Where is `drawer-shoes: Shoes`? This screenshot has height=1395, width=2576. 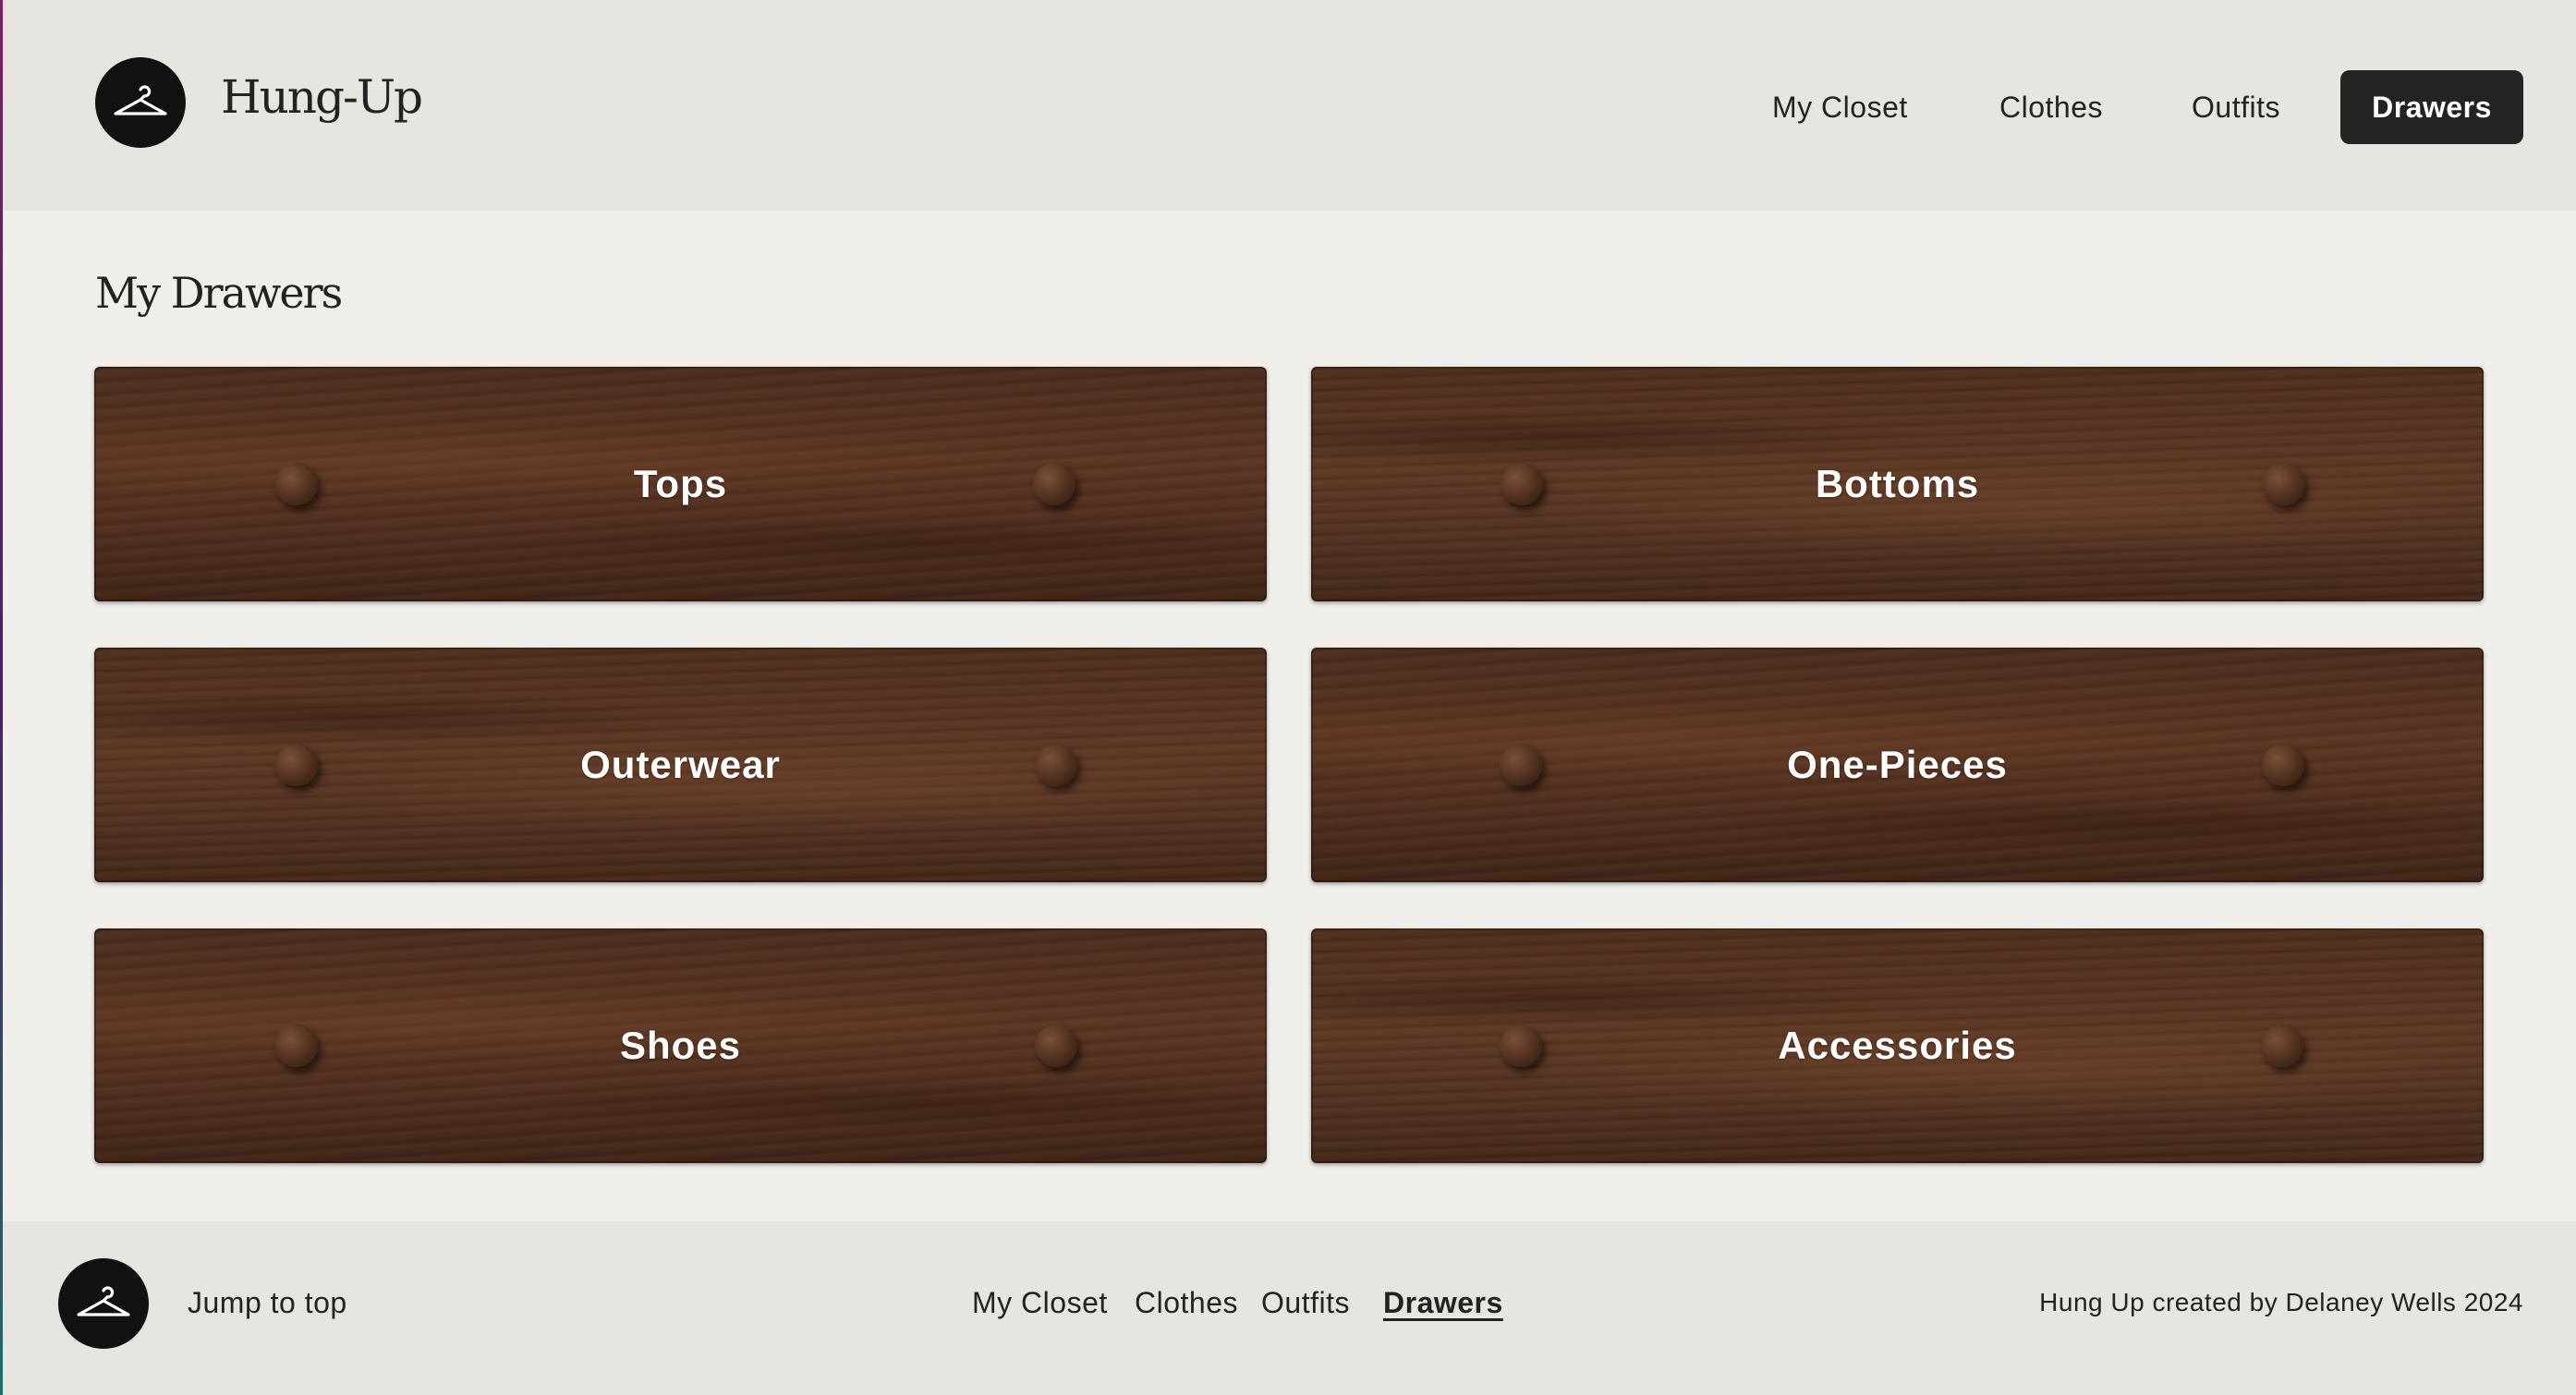
drawer-shoes: Shoes is located at coordinates (680, 1046).